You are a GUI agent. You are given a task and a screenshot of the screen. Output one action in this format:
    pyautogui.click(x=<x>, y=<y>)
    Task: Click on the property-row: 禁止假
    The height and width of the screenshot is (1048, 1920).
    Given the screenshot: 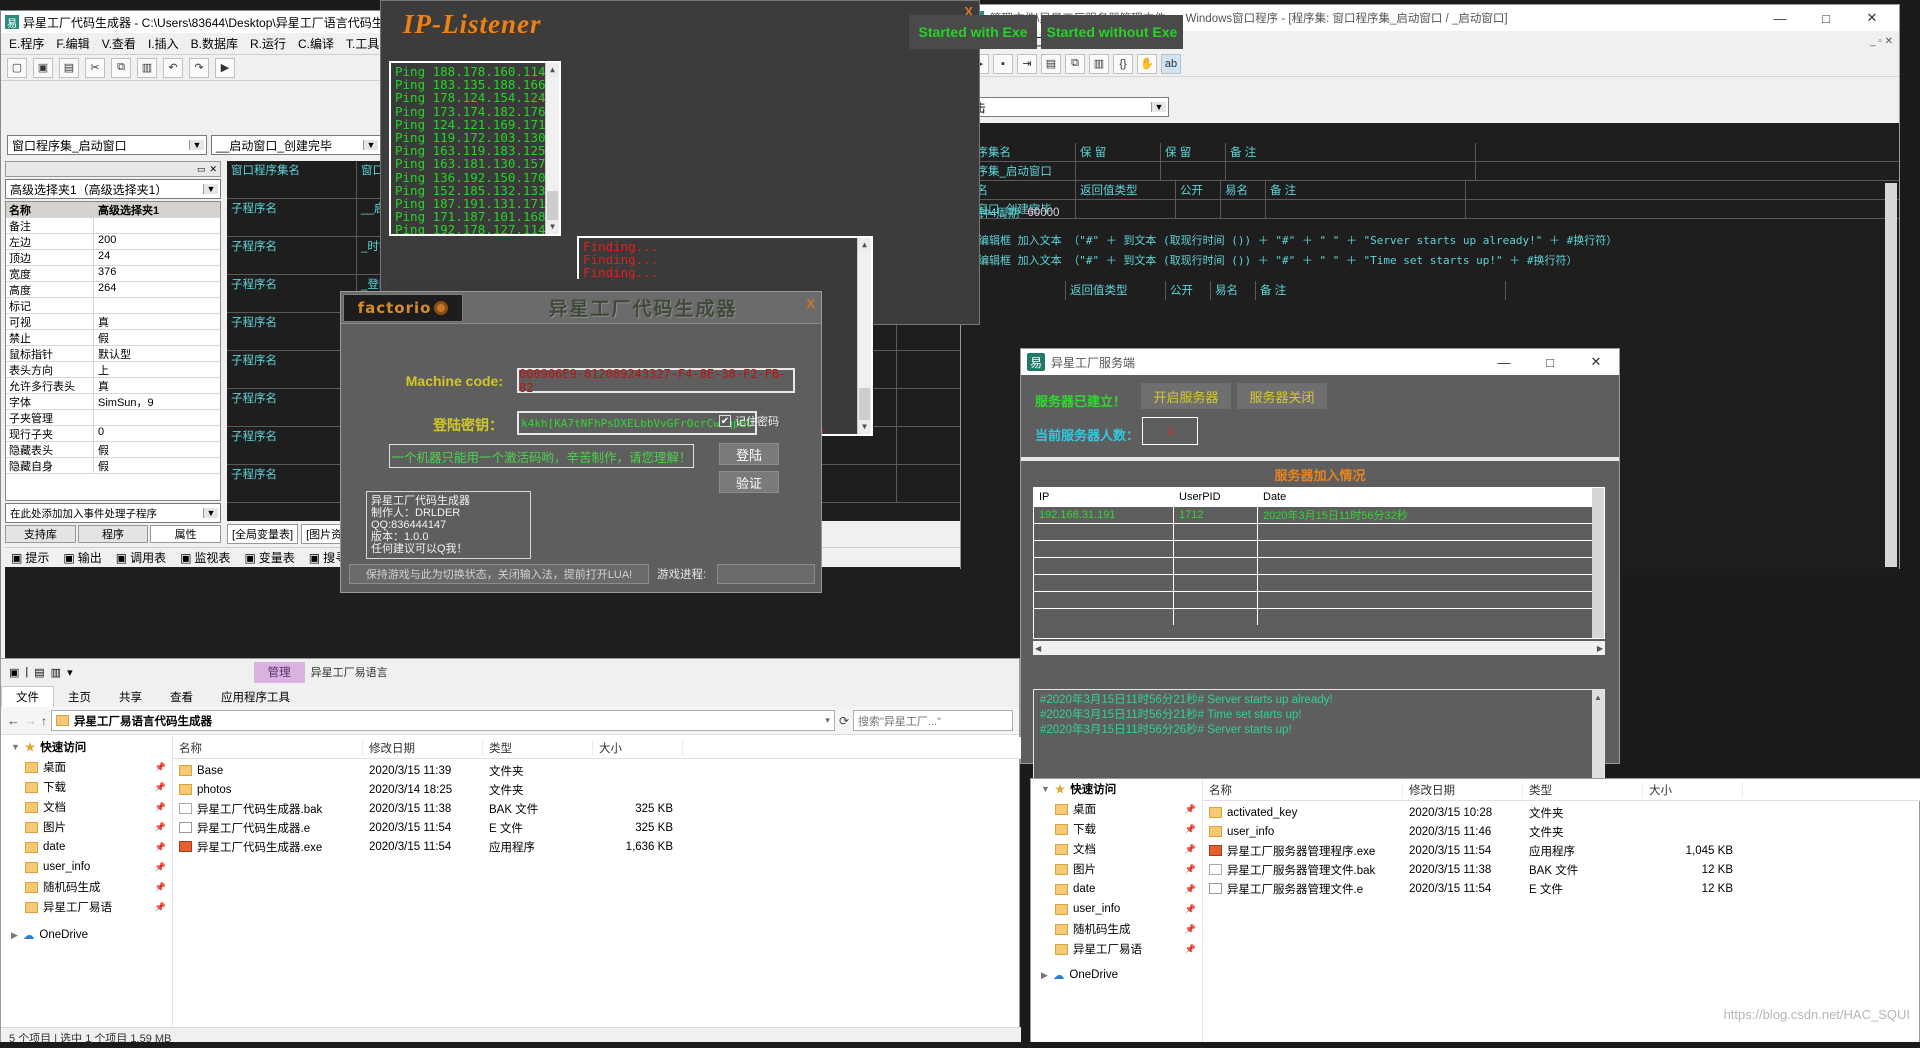 What is the action you would take?
    pyautogui.click(x=113, y=338)
    